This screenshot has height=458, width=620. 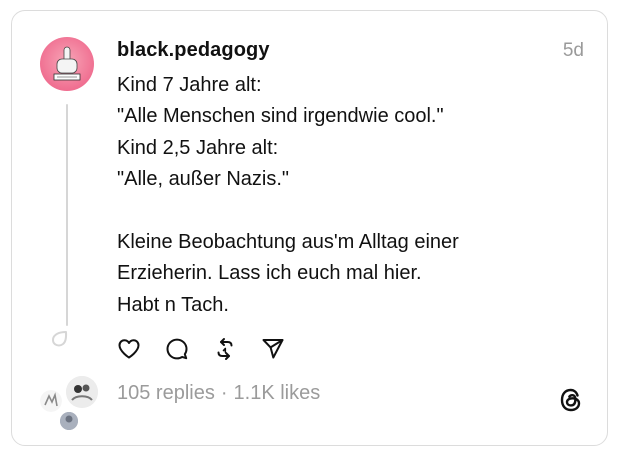 I want to click on share-button, so click(x=273, y=349).